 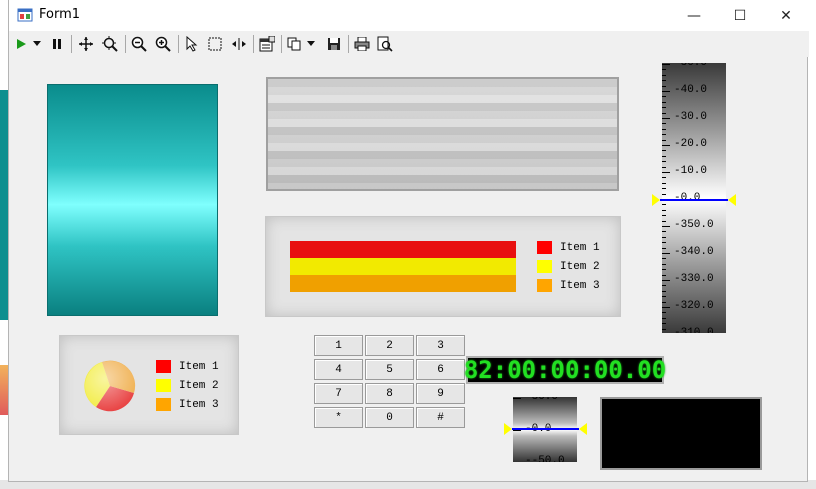 What do you see at coordinates (786, 15) in the screenshot?
I see `close-button: ✕` at bounding box center [786, 15].